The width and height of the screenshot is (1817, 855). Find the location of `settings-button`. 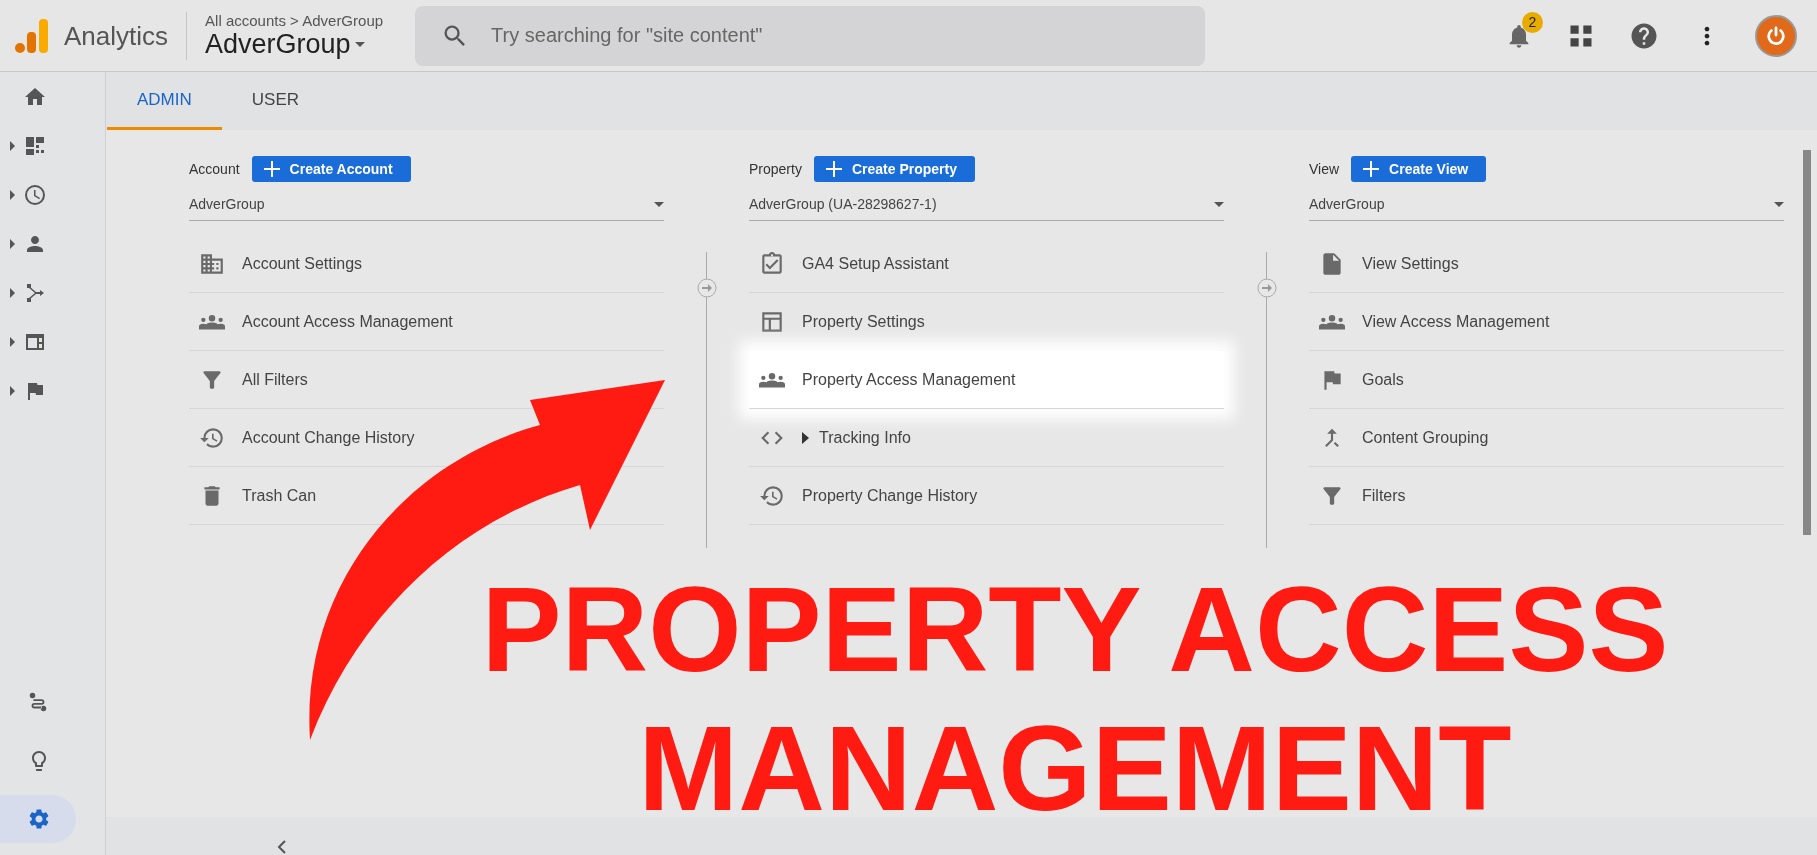

settings-button is located at coordinates (38, 819).